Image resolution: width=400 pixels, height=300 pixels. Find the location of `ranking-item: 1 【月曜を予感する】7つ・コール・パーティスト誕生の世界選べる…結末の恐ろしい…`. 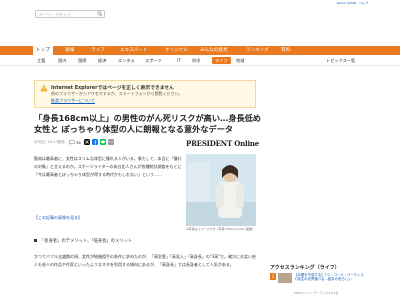

ranking-item: 1 【月曜を予感する】7つ・コール・パーティスト誕生の世界選べる…結末の恐ろしい… is located at coordinates (318, 284).